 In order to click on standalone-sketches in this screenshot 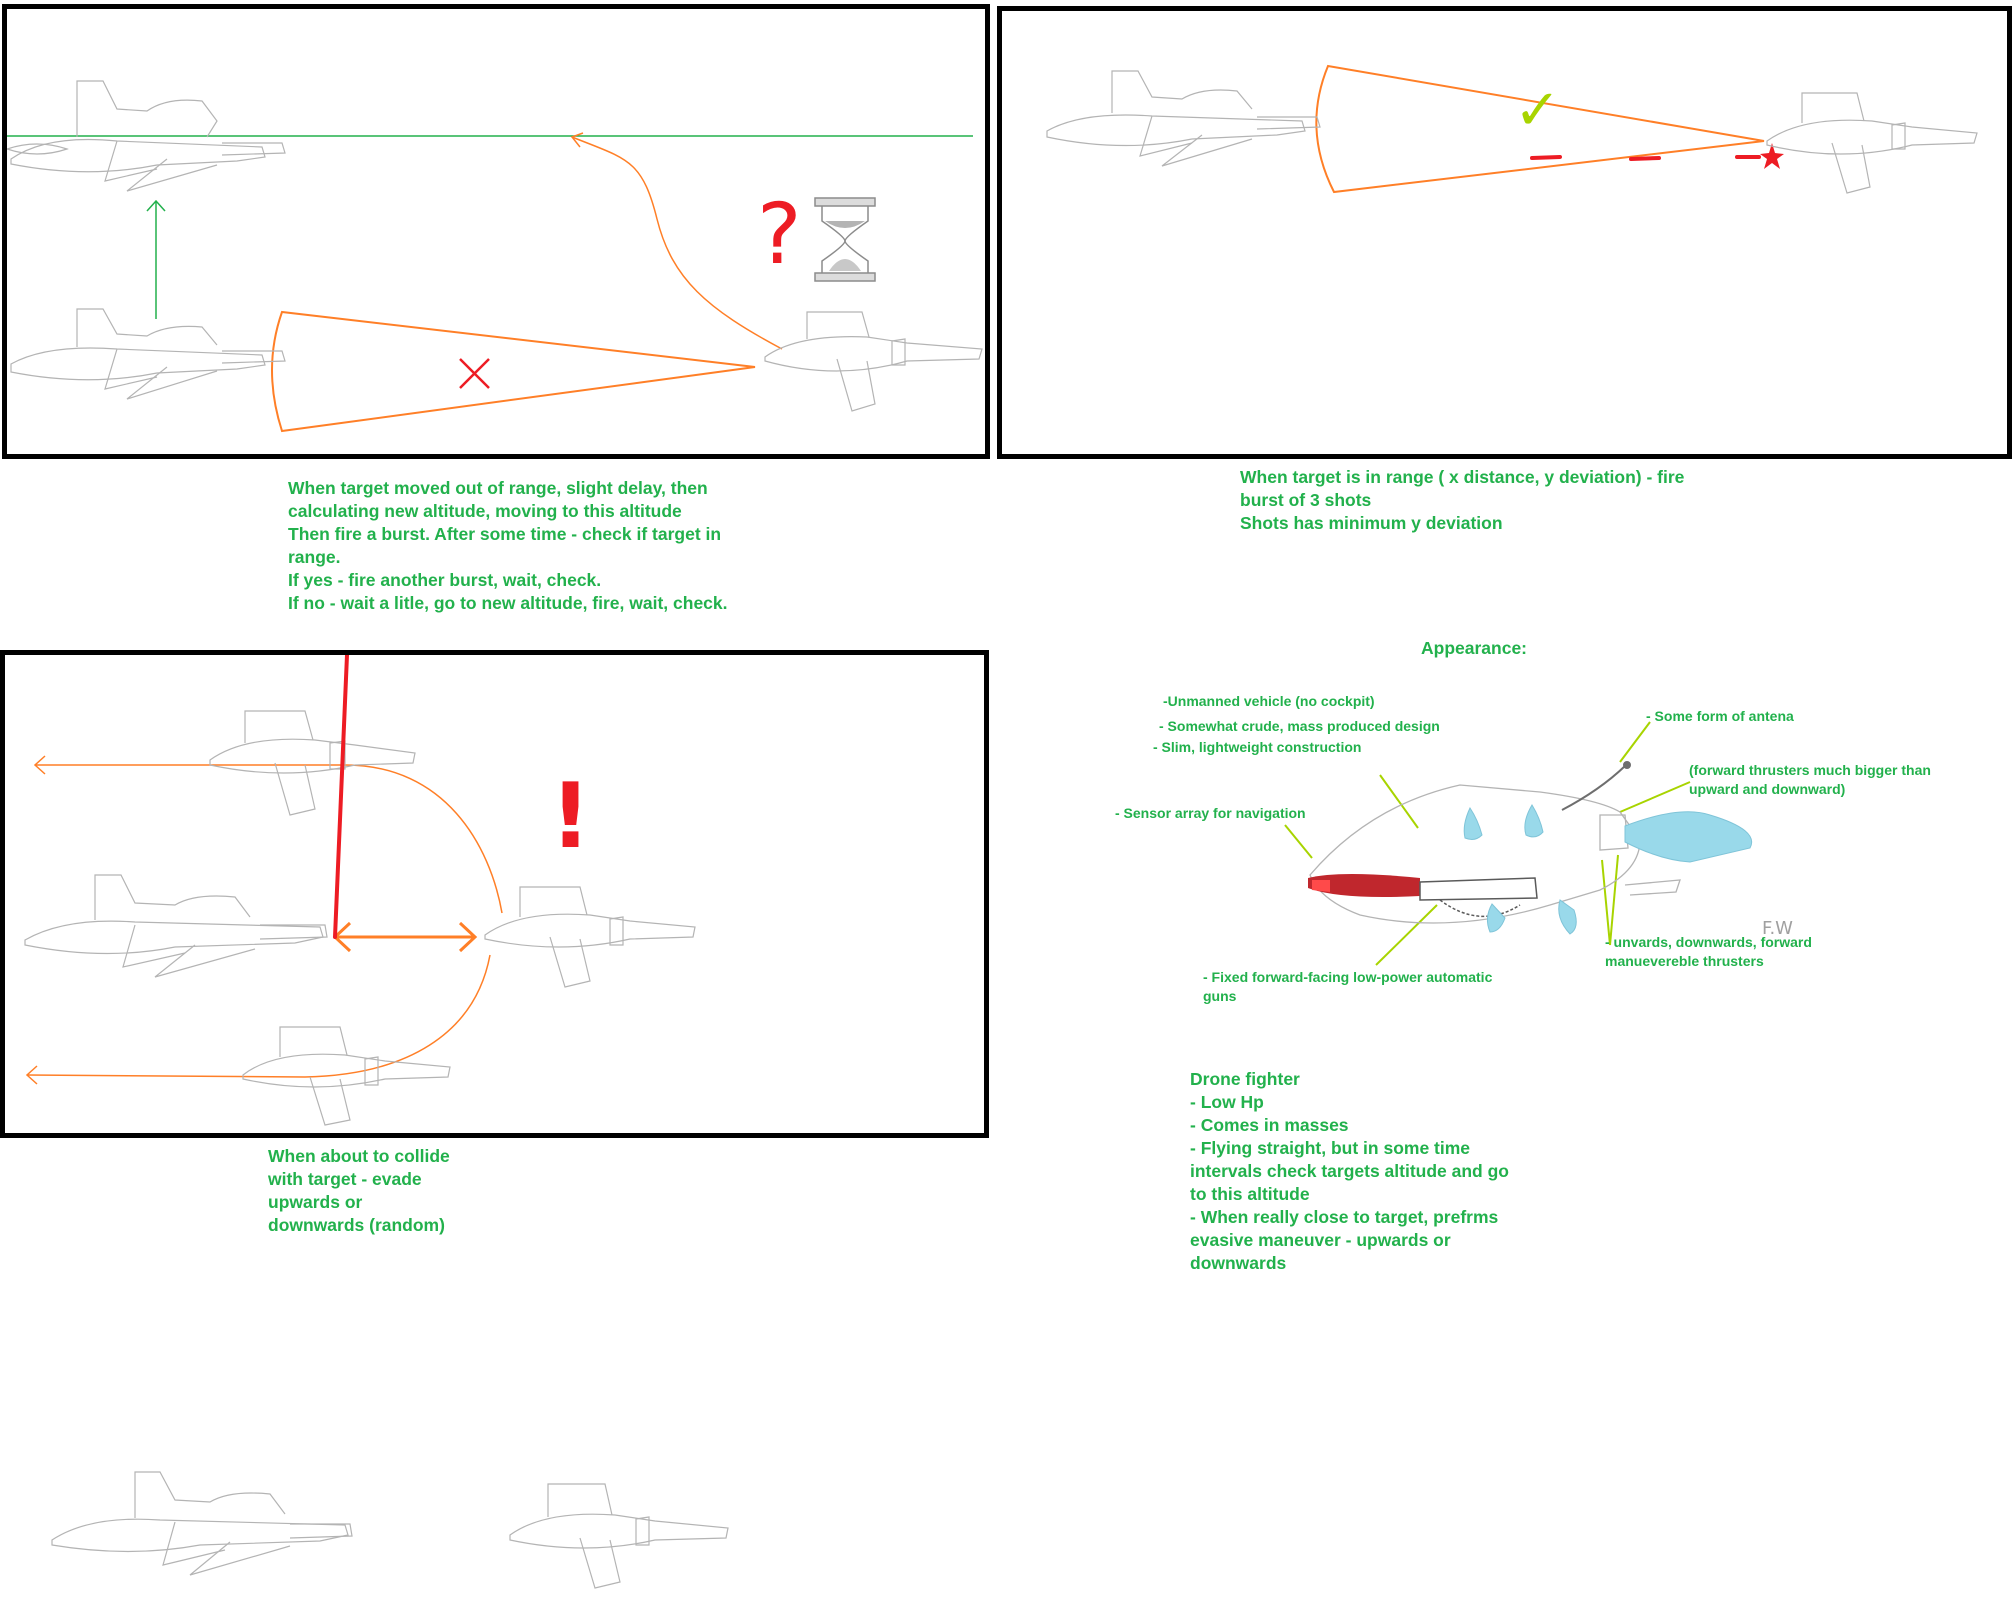, I will do `click(390, 1530)`.